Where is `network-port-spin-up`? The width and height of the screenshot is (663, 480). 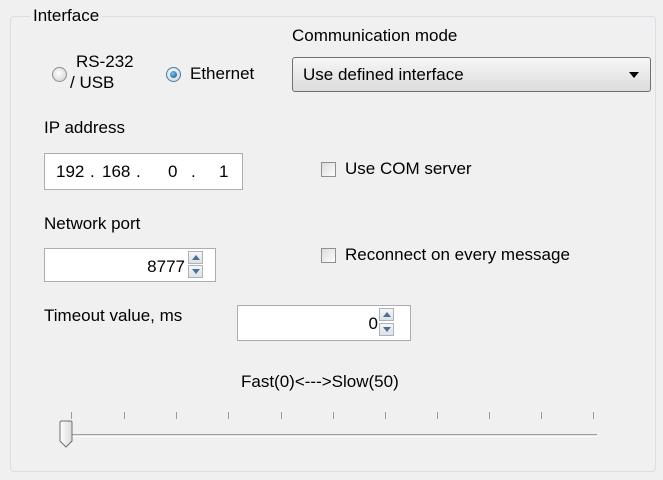 network-port-spin-up is located at coordinates (195, 257).